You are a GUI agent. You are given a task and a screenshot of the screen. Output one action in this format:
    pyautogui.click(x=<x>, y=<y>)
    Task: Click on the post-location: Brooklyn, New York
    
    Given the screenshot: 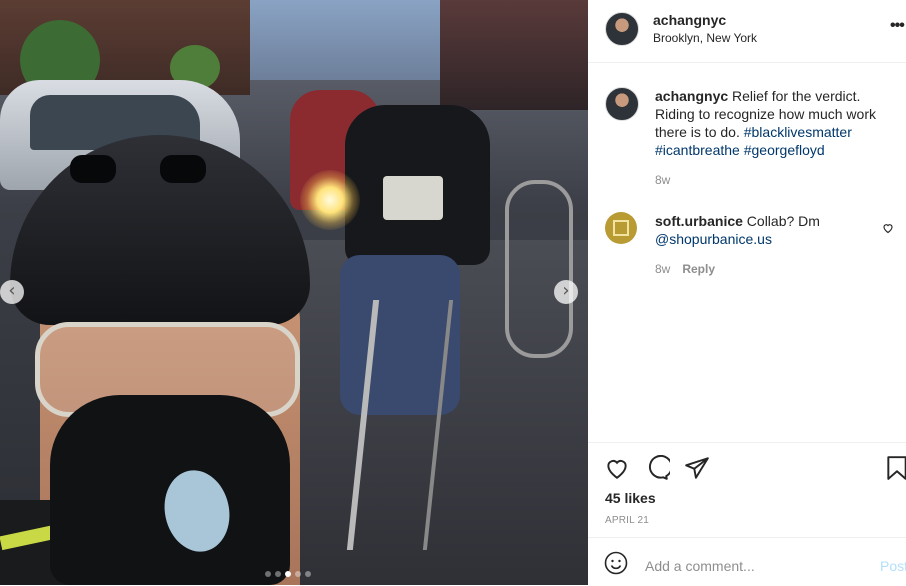 What is the action you would take?
    pyautogui.click(x=705, y=38)
    